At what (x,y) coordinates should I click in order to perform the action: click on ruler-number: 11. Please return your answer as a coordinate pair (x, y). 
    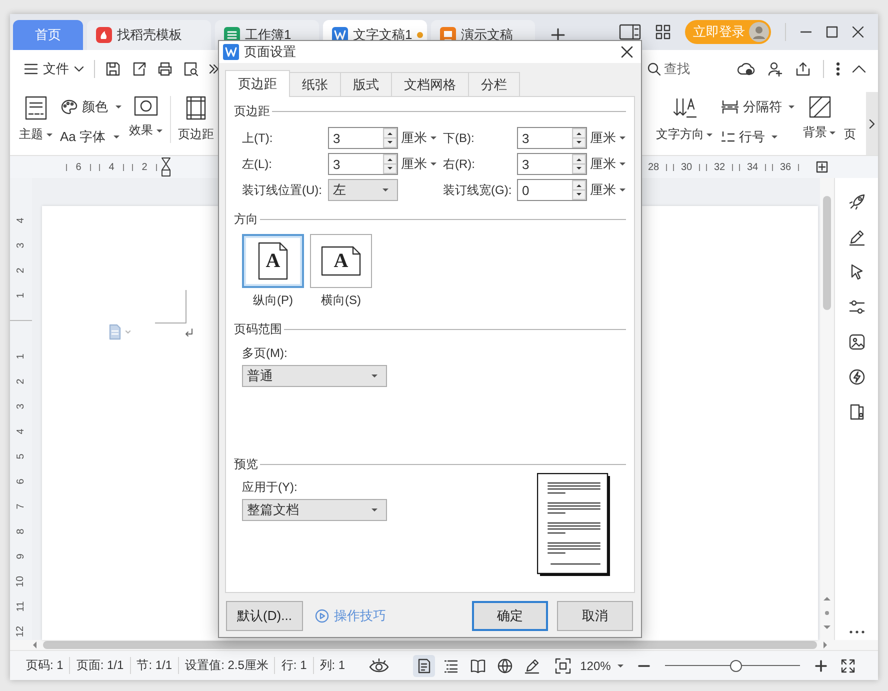
    Looking at the image, I should click on (21, 606).